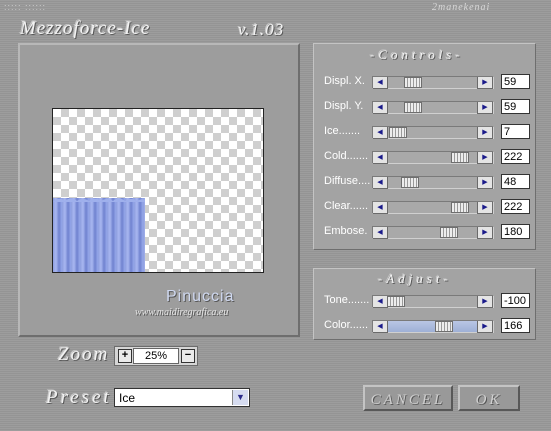 Image resolution: width=551 pixels, height=431 pixels. What do you see at coordinates (515, 131) in the screenshot?
I see `value-field: 7` at bounding box center [515, 131].